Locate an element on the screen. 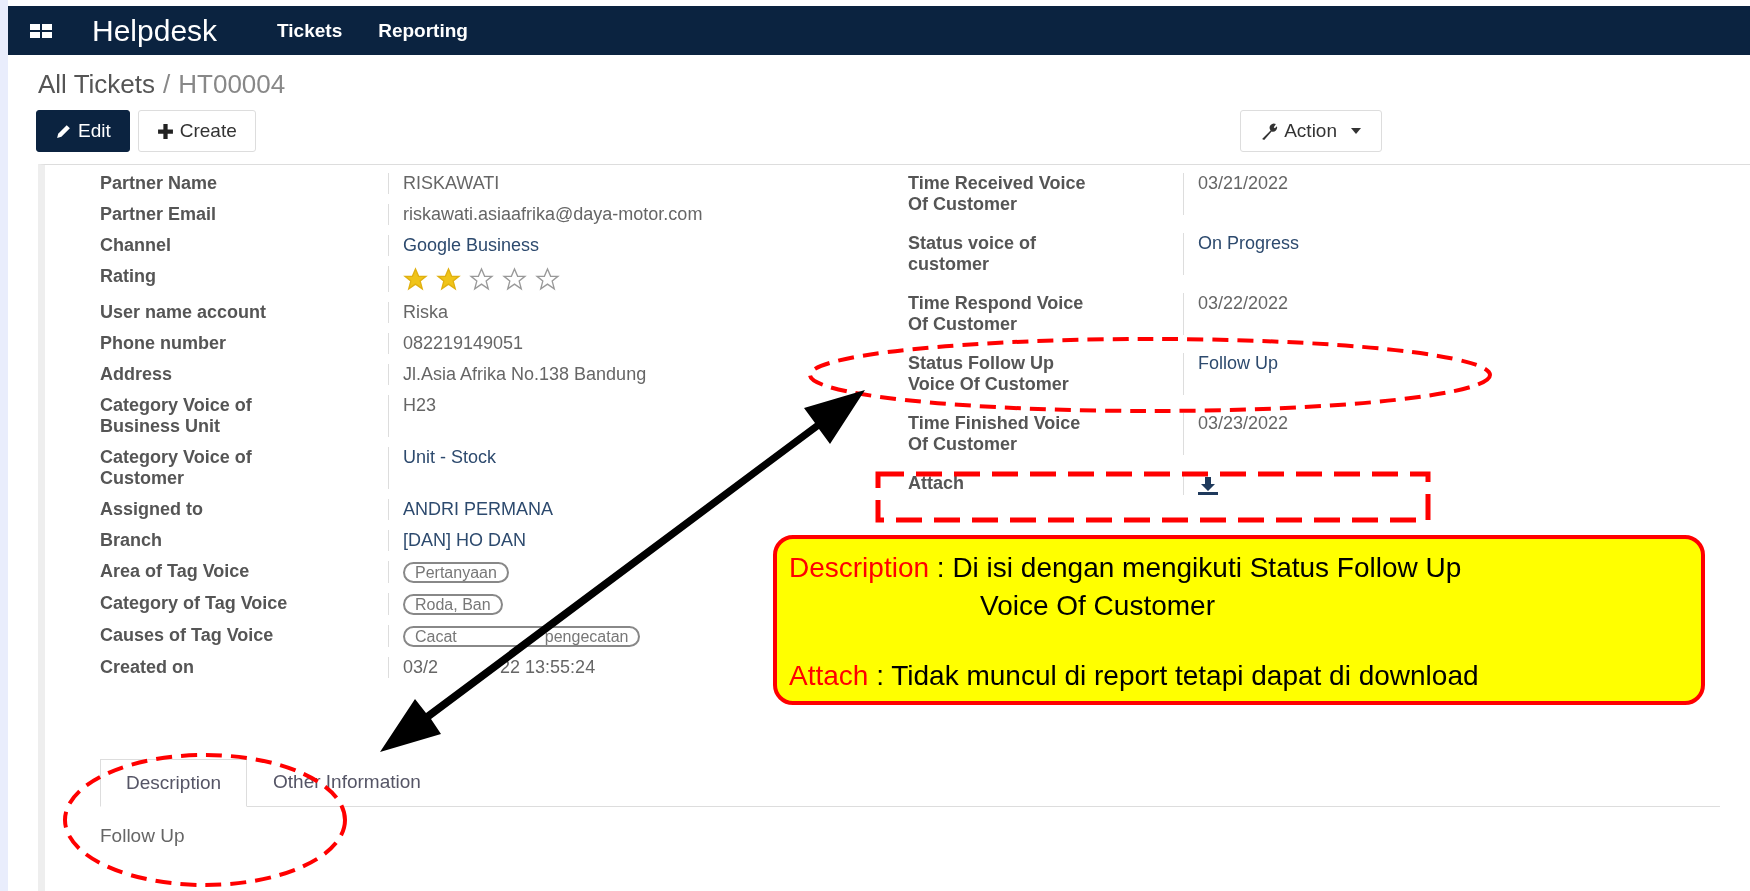  field-label: Time Respond Voice Of Customer is located at coordinates (996, 314).